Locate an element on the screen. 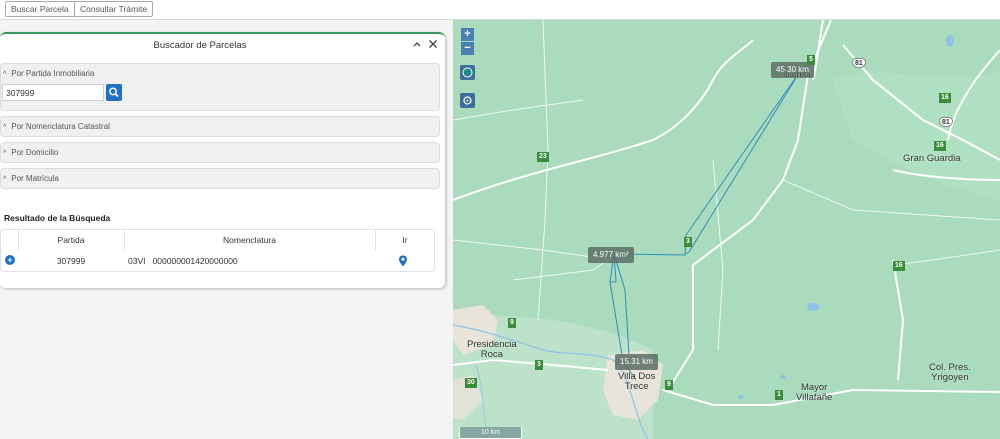  close-icon is located at coordinates (433, 45).